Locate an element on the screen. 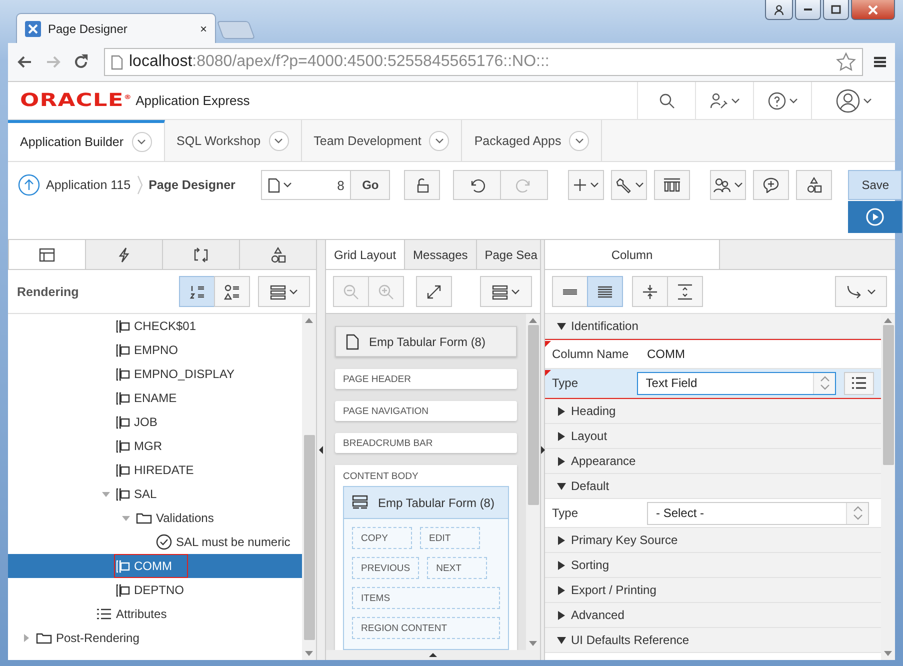 Image resolution: width=903 pixels, height=666 pixels. select-field: Text Field is located at coordinates (736, 383).